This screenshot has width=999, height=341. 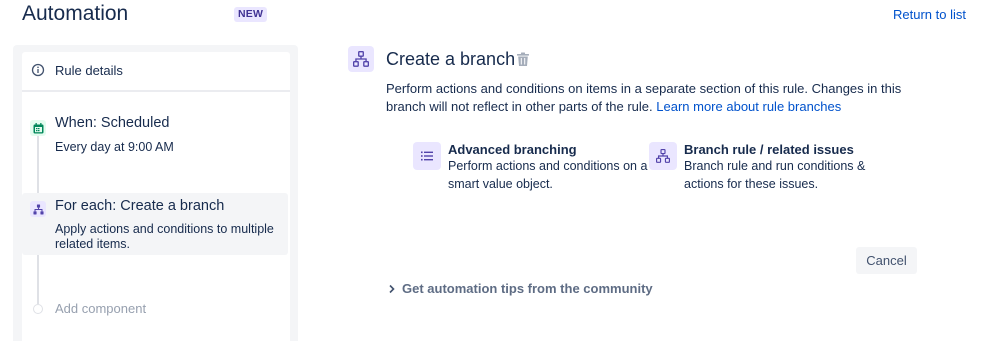 I want to click on calendar-icon, so click(x=38, y=128).